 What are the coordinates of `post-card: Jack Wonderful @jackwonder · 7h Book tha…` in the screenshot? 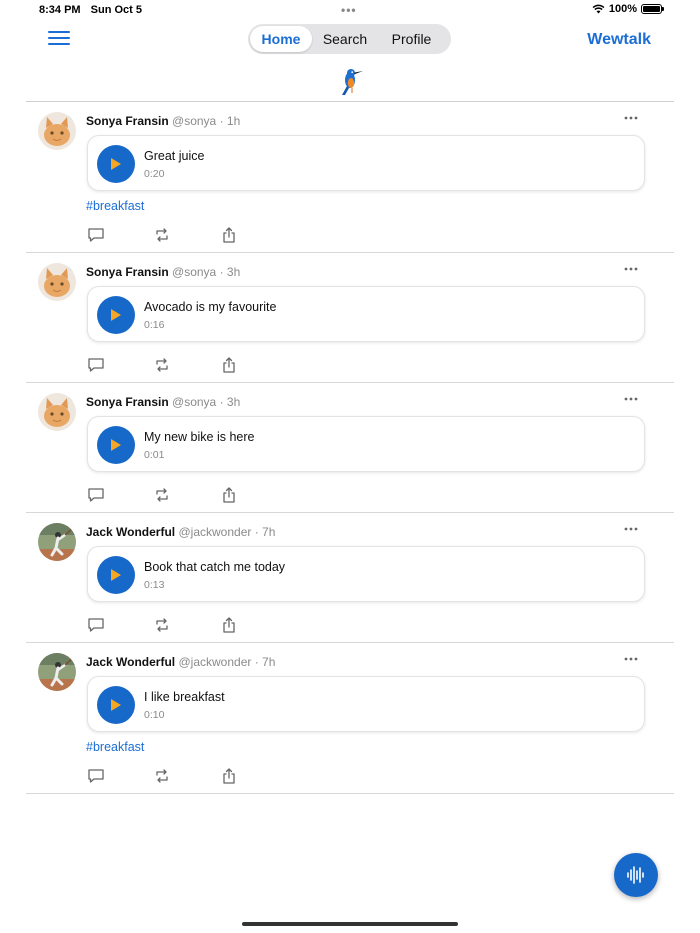 It's located at (350, 578).